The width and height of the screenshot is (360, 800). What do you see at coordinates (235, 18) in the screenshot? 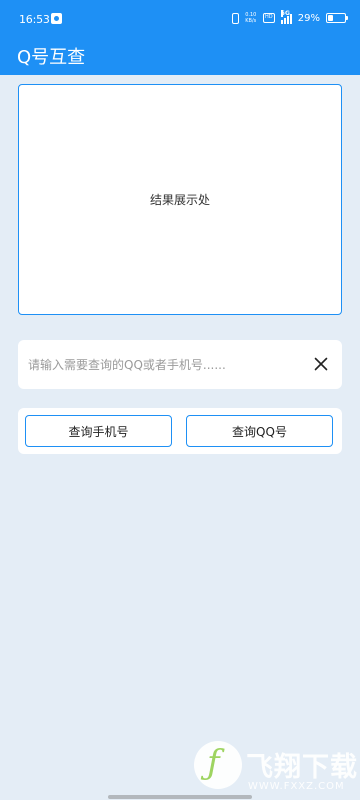
I see `vibrate-icon` at bounding box center [235, 18].